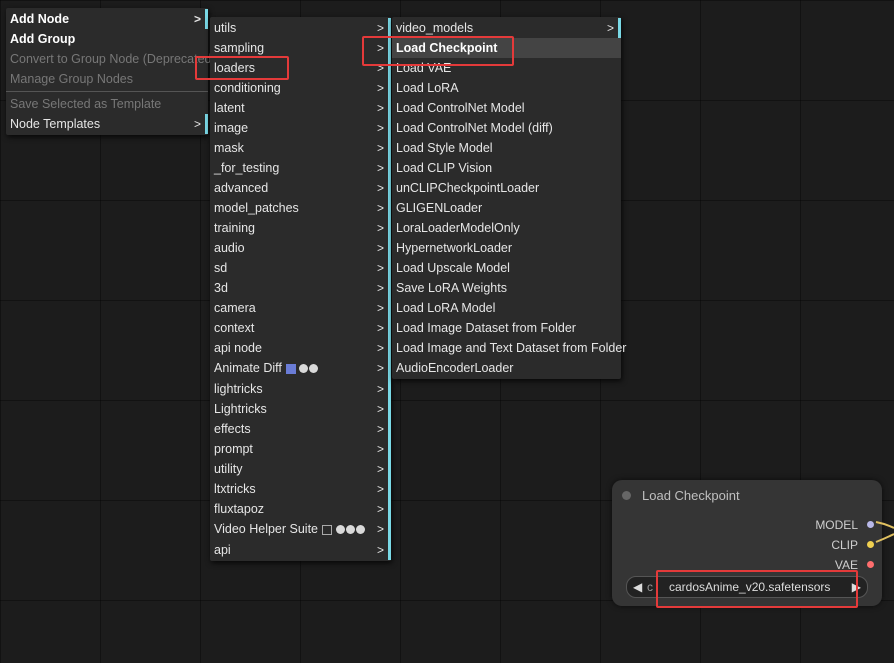 This screenshot has height=663, width=894. I want to click on menu-item-3d: 3d >, so click(300, 288).